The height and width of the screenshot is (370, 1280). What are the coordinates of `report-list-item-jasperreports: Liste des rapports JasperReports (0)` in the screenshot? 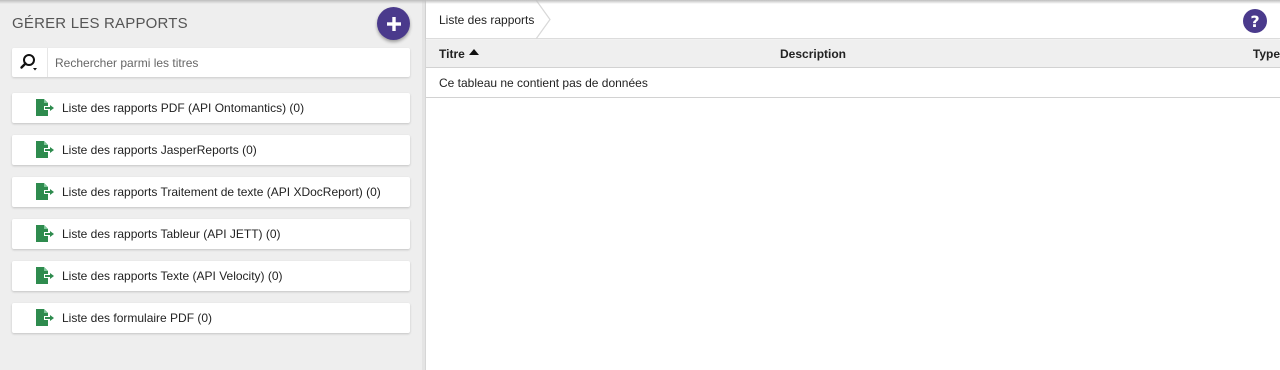 It's located at (211, 150).